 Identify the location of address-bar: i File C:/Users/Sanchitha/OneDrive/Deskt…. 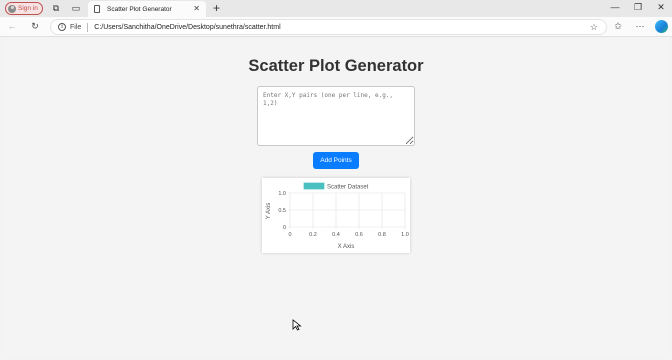
(328, 27).